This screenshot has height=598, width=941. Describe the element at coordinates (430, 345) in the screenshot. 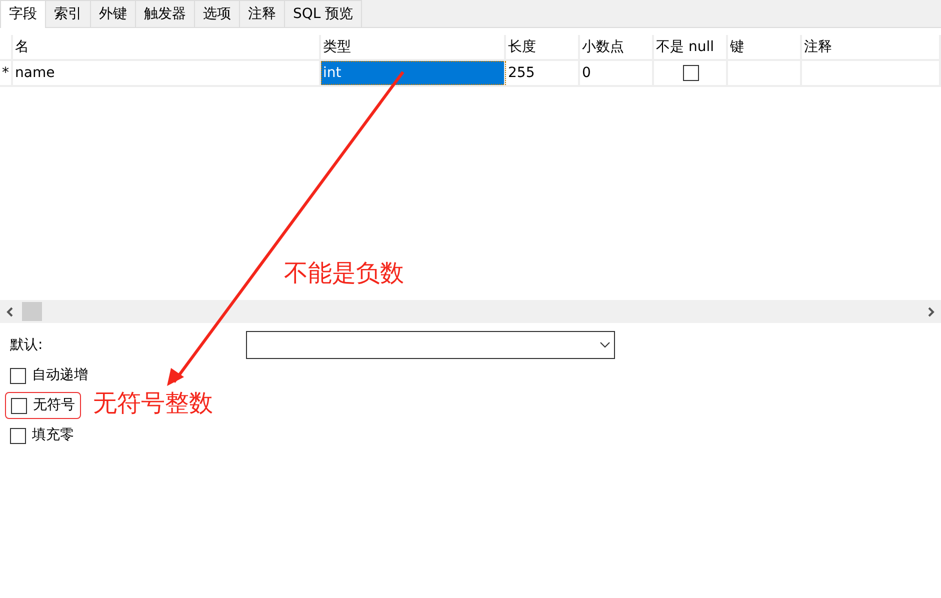

I see `default-dropdown` at that location.